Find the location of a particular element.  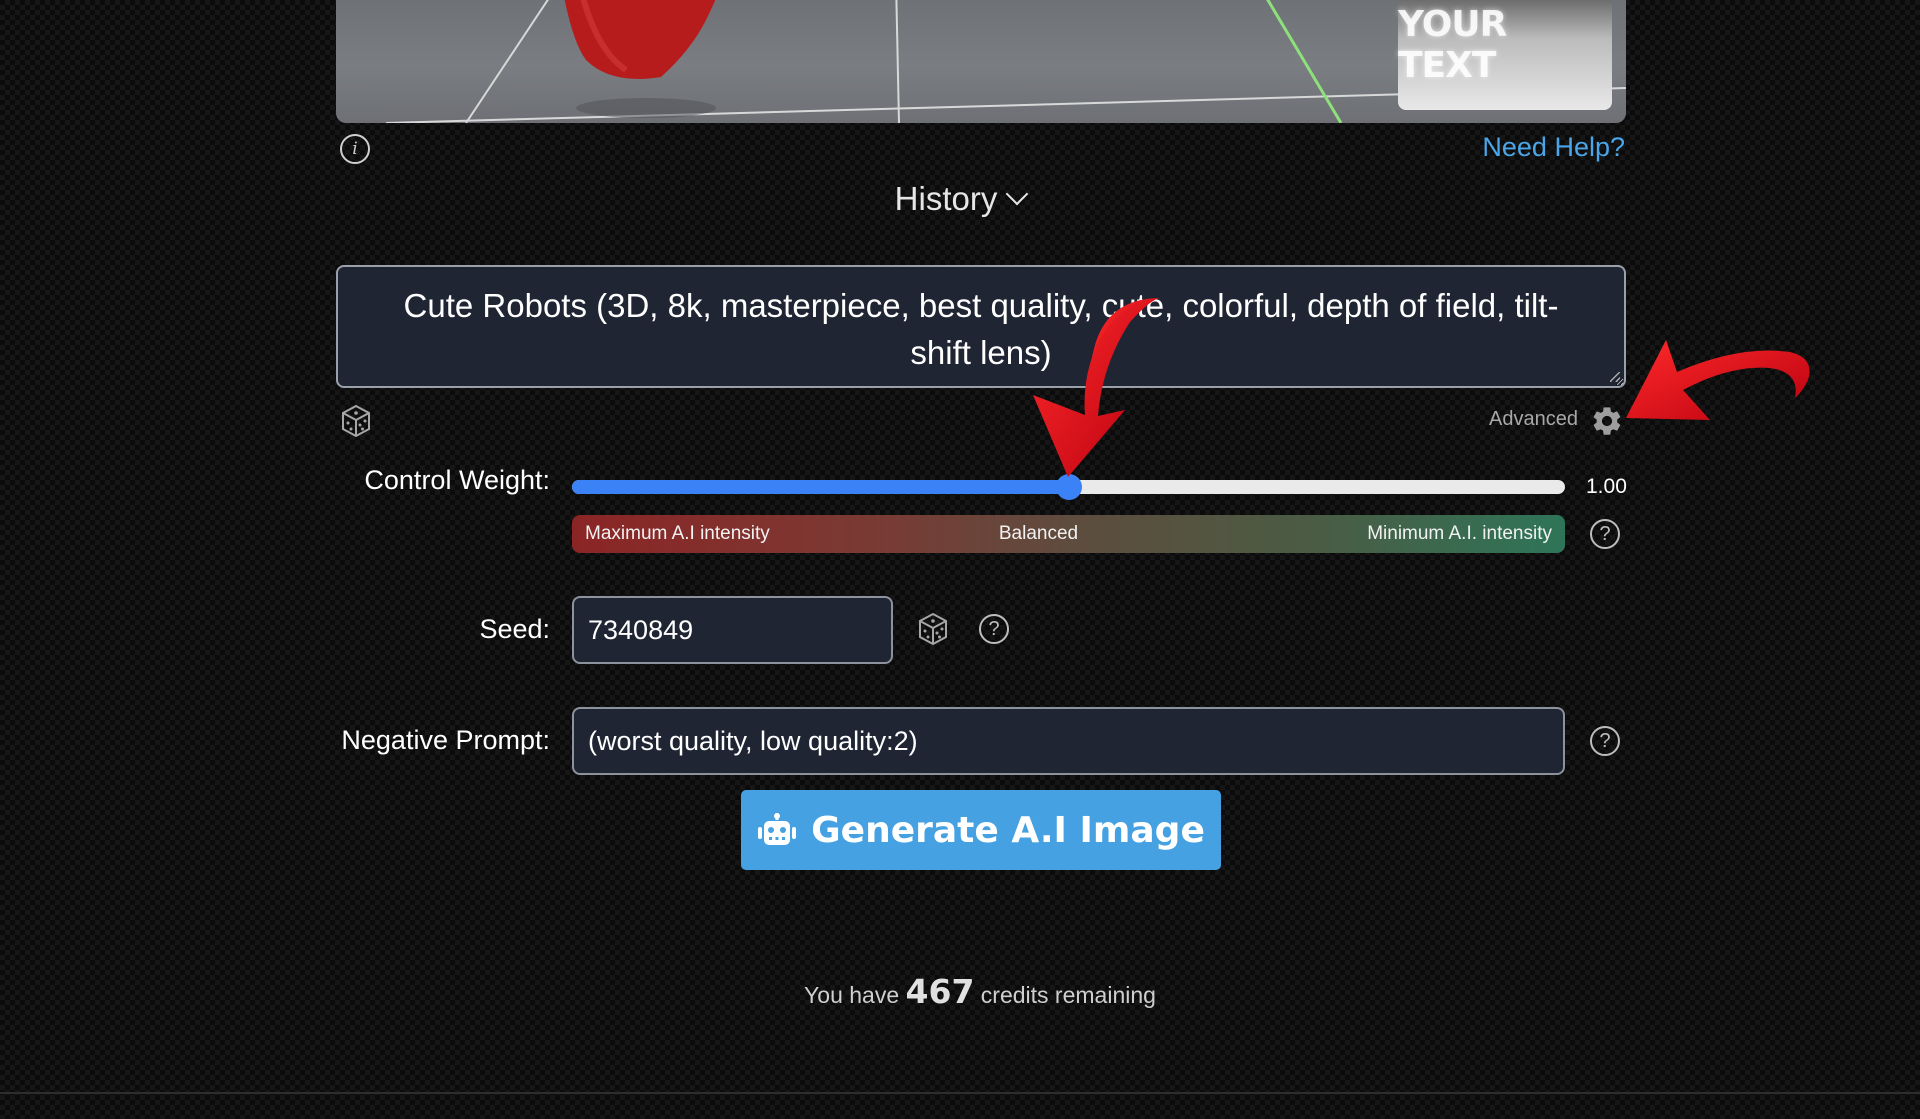

robot-icon is located at coordinates (777, 829).